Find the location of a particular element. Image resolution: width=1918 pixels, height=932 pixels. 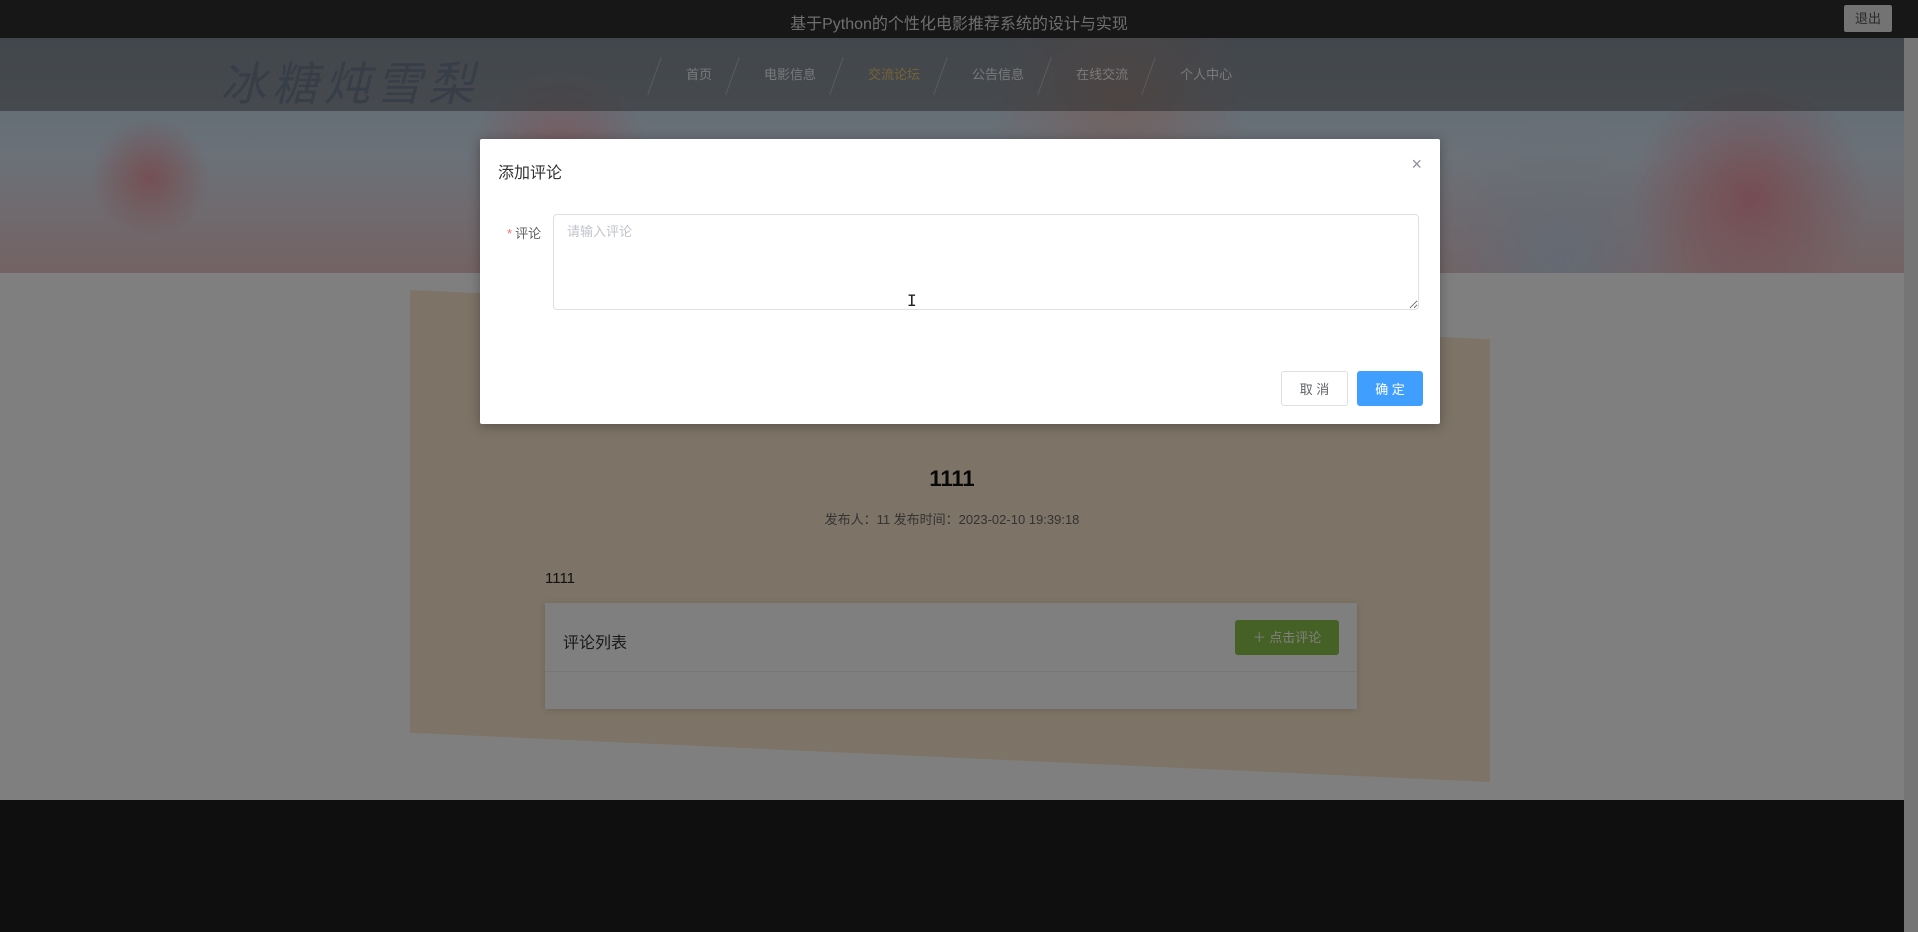

confirm-button: 确 定 is located at coordinates (1390, 388).